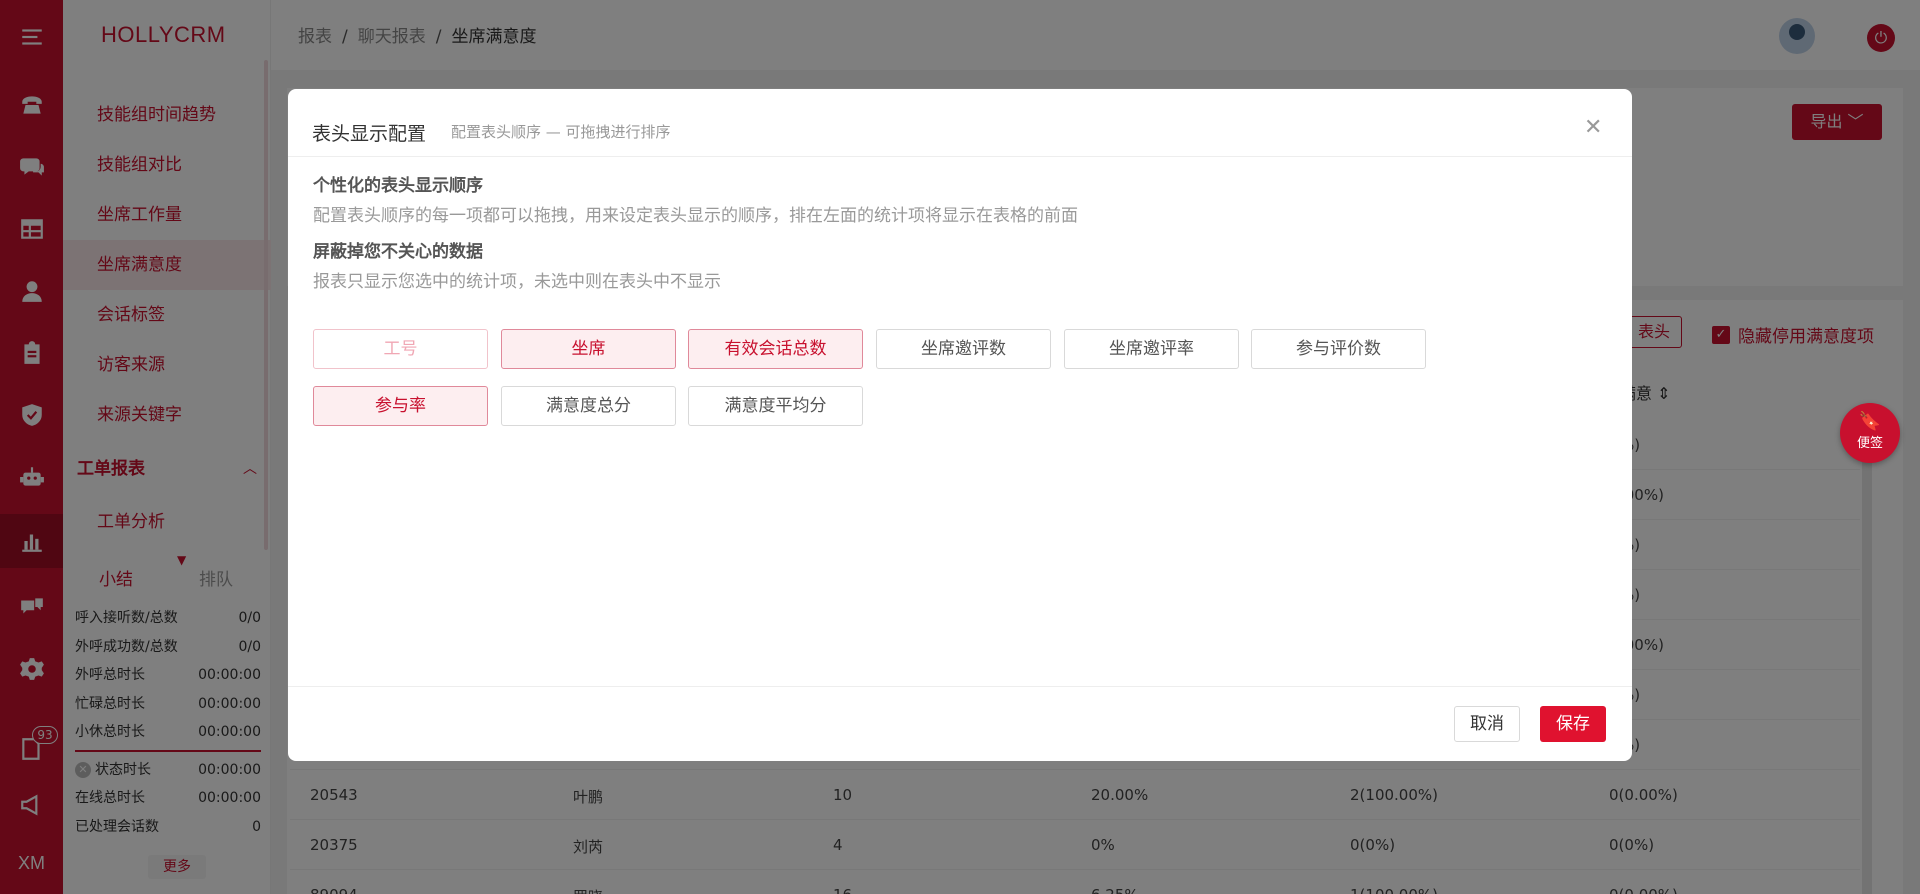 This screenshot has width=1920, height=894. What do you see at coordinates (369, 134) in the screenshot?
I see `dialog-title: 表头显示配置` at bounding box center [369, 134].